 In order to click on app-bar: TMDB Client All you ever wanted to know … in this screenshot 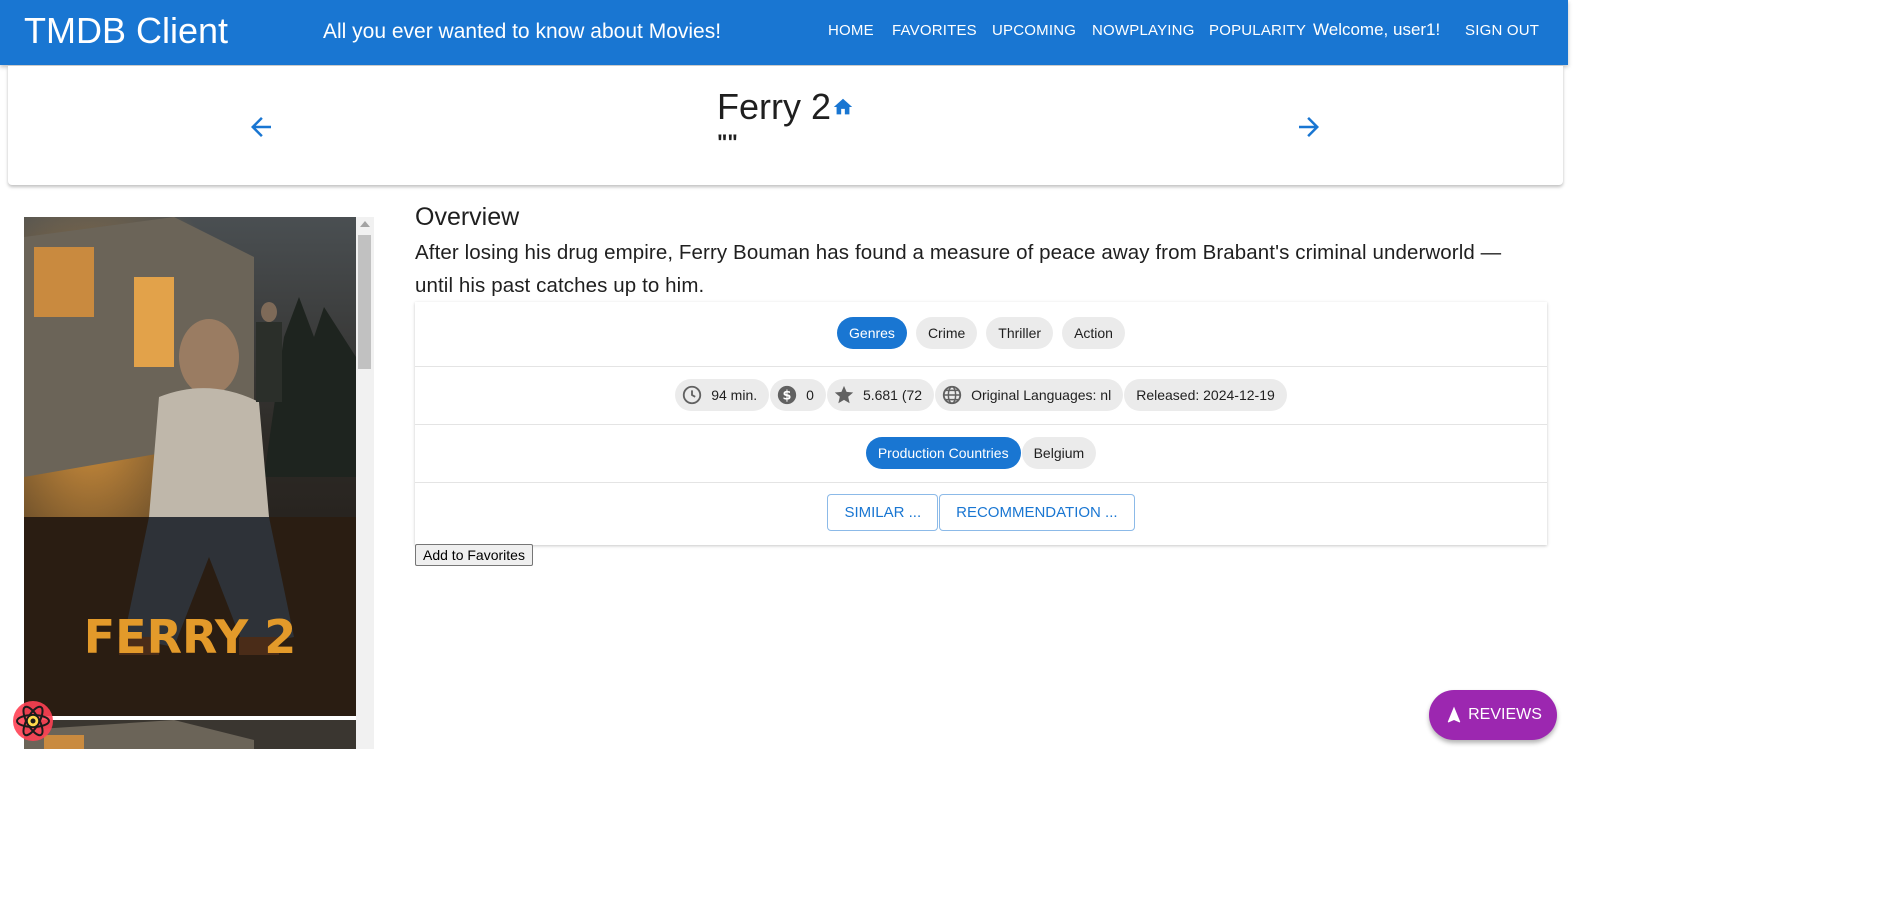, I will do `click(784, 32)`.